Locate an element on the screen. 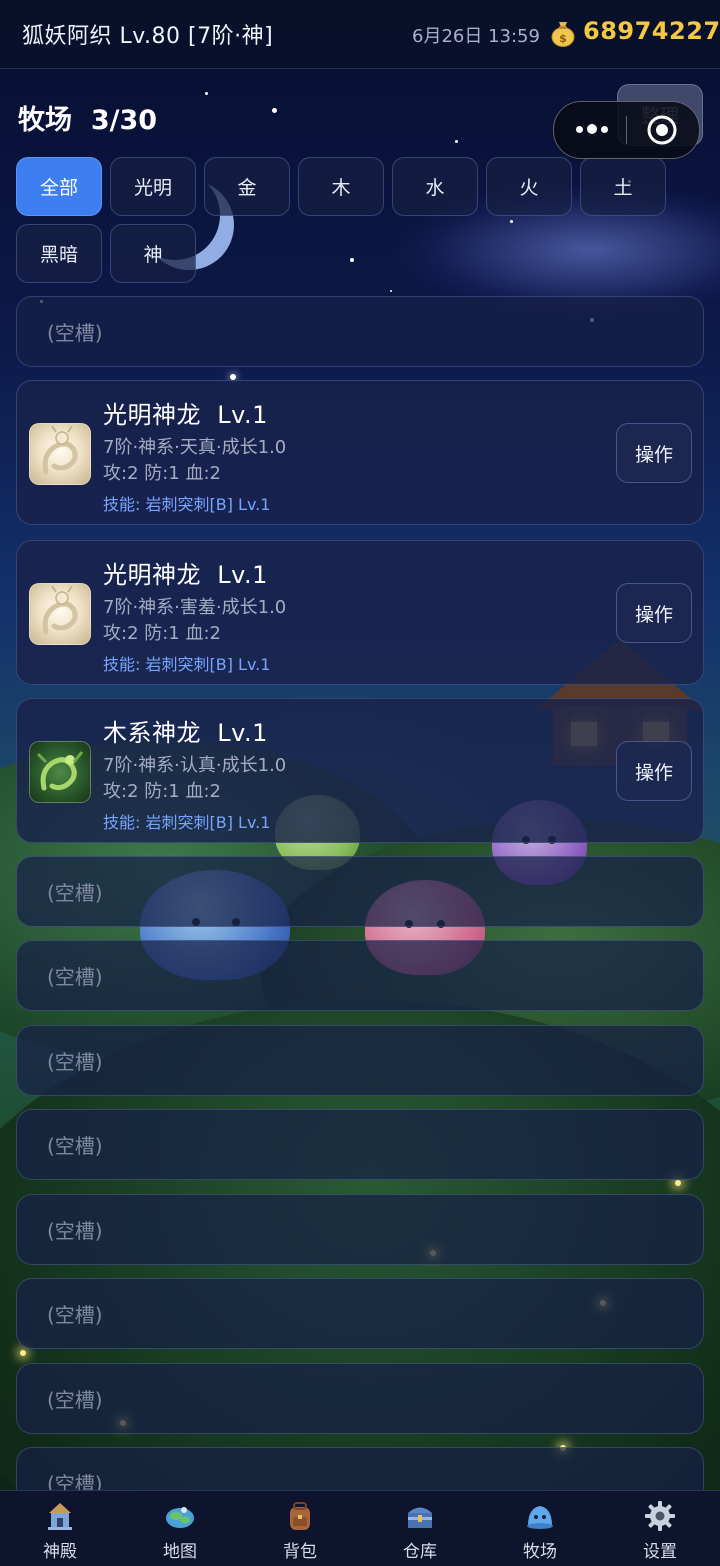 Image resolution: width=720 pixels, height=1566 pixels. filter-tab-light: 光明 is located at coordinates (153, 186).